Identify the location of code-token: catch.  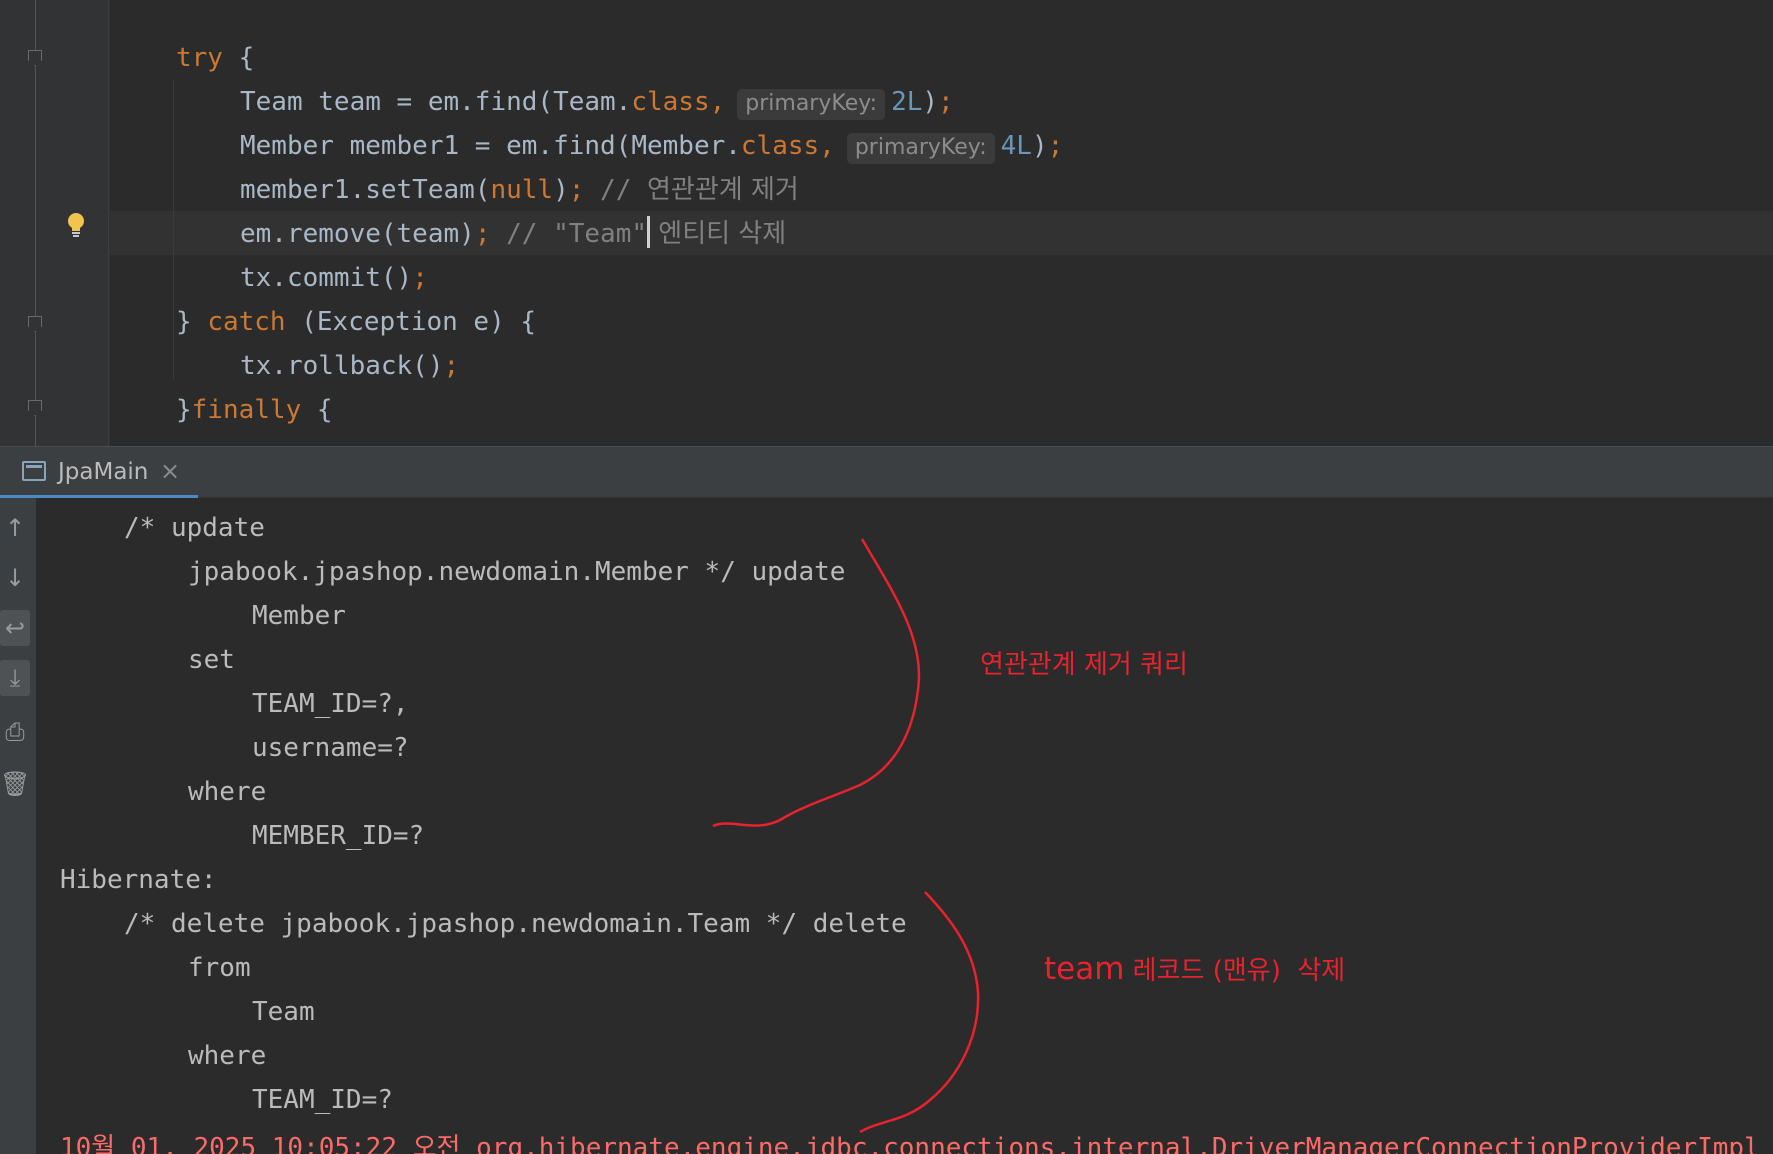
(246, 322).